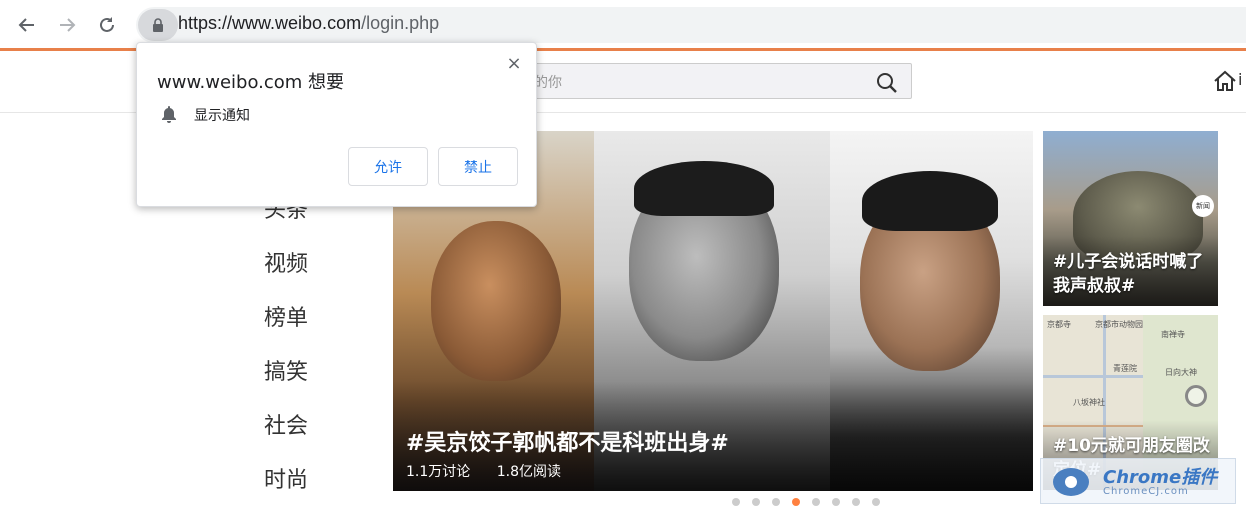  I want to click on allow-button: 允许, so click(388, 166).